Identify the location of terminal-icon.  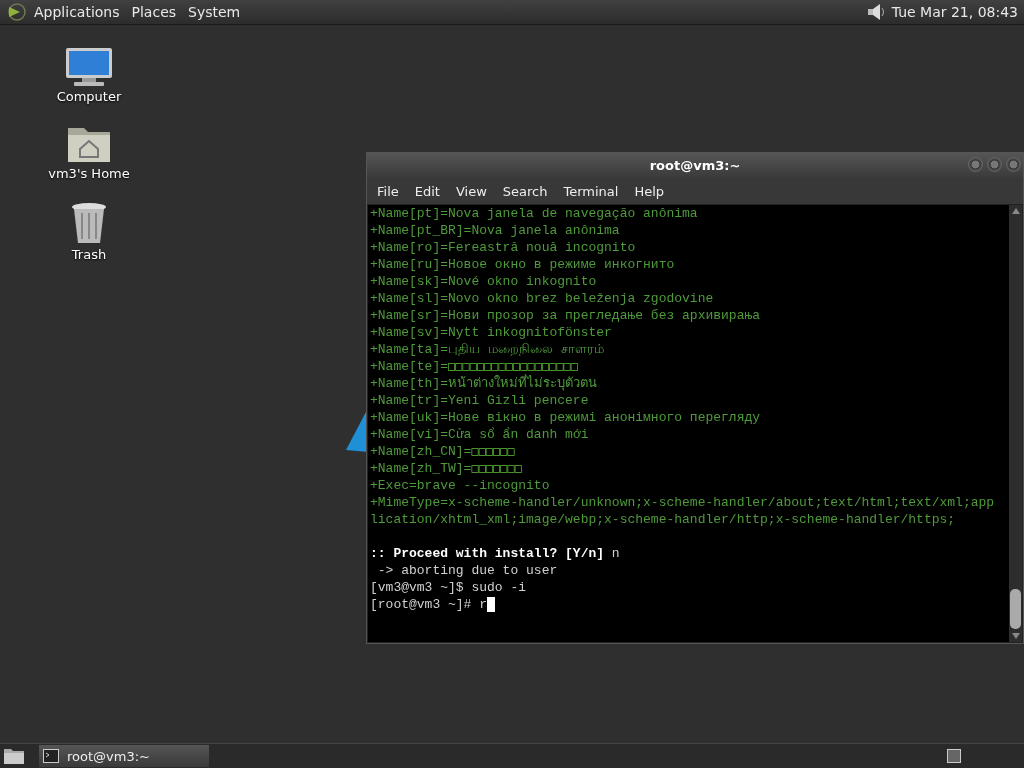
(51, 756).